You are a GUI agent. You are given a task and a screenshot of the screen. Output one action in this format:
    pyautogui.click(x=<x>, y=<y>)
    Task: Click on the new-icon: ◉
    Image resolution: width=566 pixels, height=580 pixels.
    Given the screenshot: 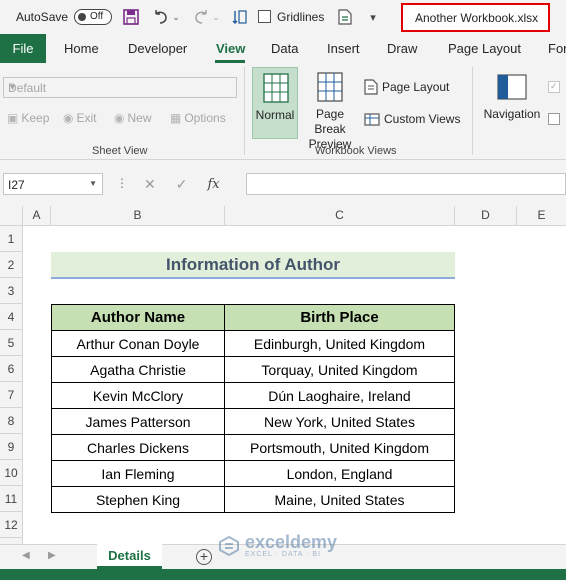 What is the action you would take?
    pyautogui.click(x=119, y=118)
    